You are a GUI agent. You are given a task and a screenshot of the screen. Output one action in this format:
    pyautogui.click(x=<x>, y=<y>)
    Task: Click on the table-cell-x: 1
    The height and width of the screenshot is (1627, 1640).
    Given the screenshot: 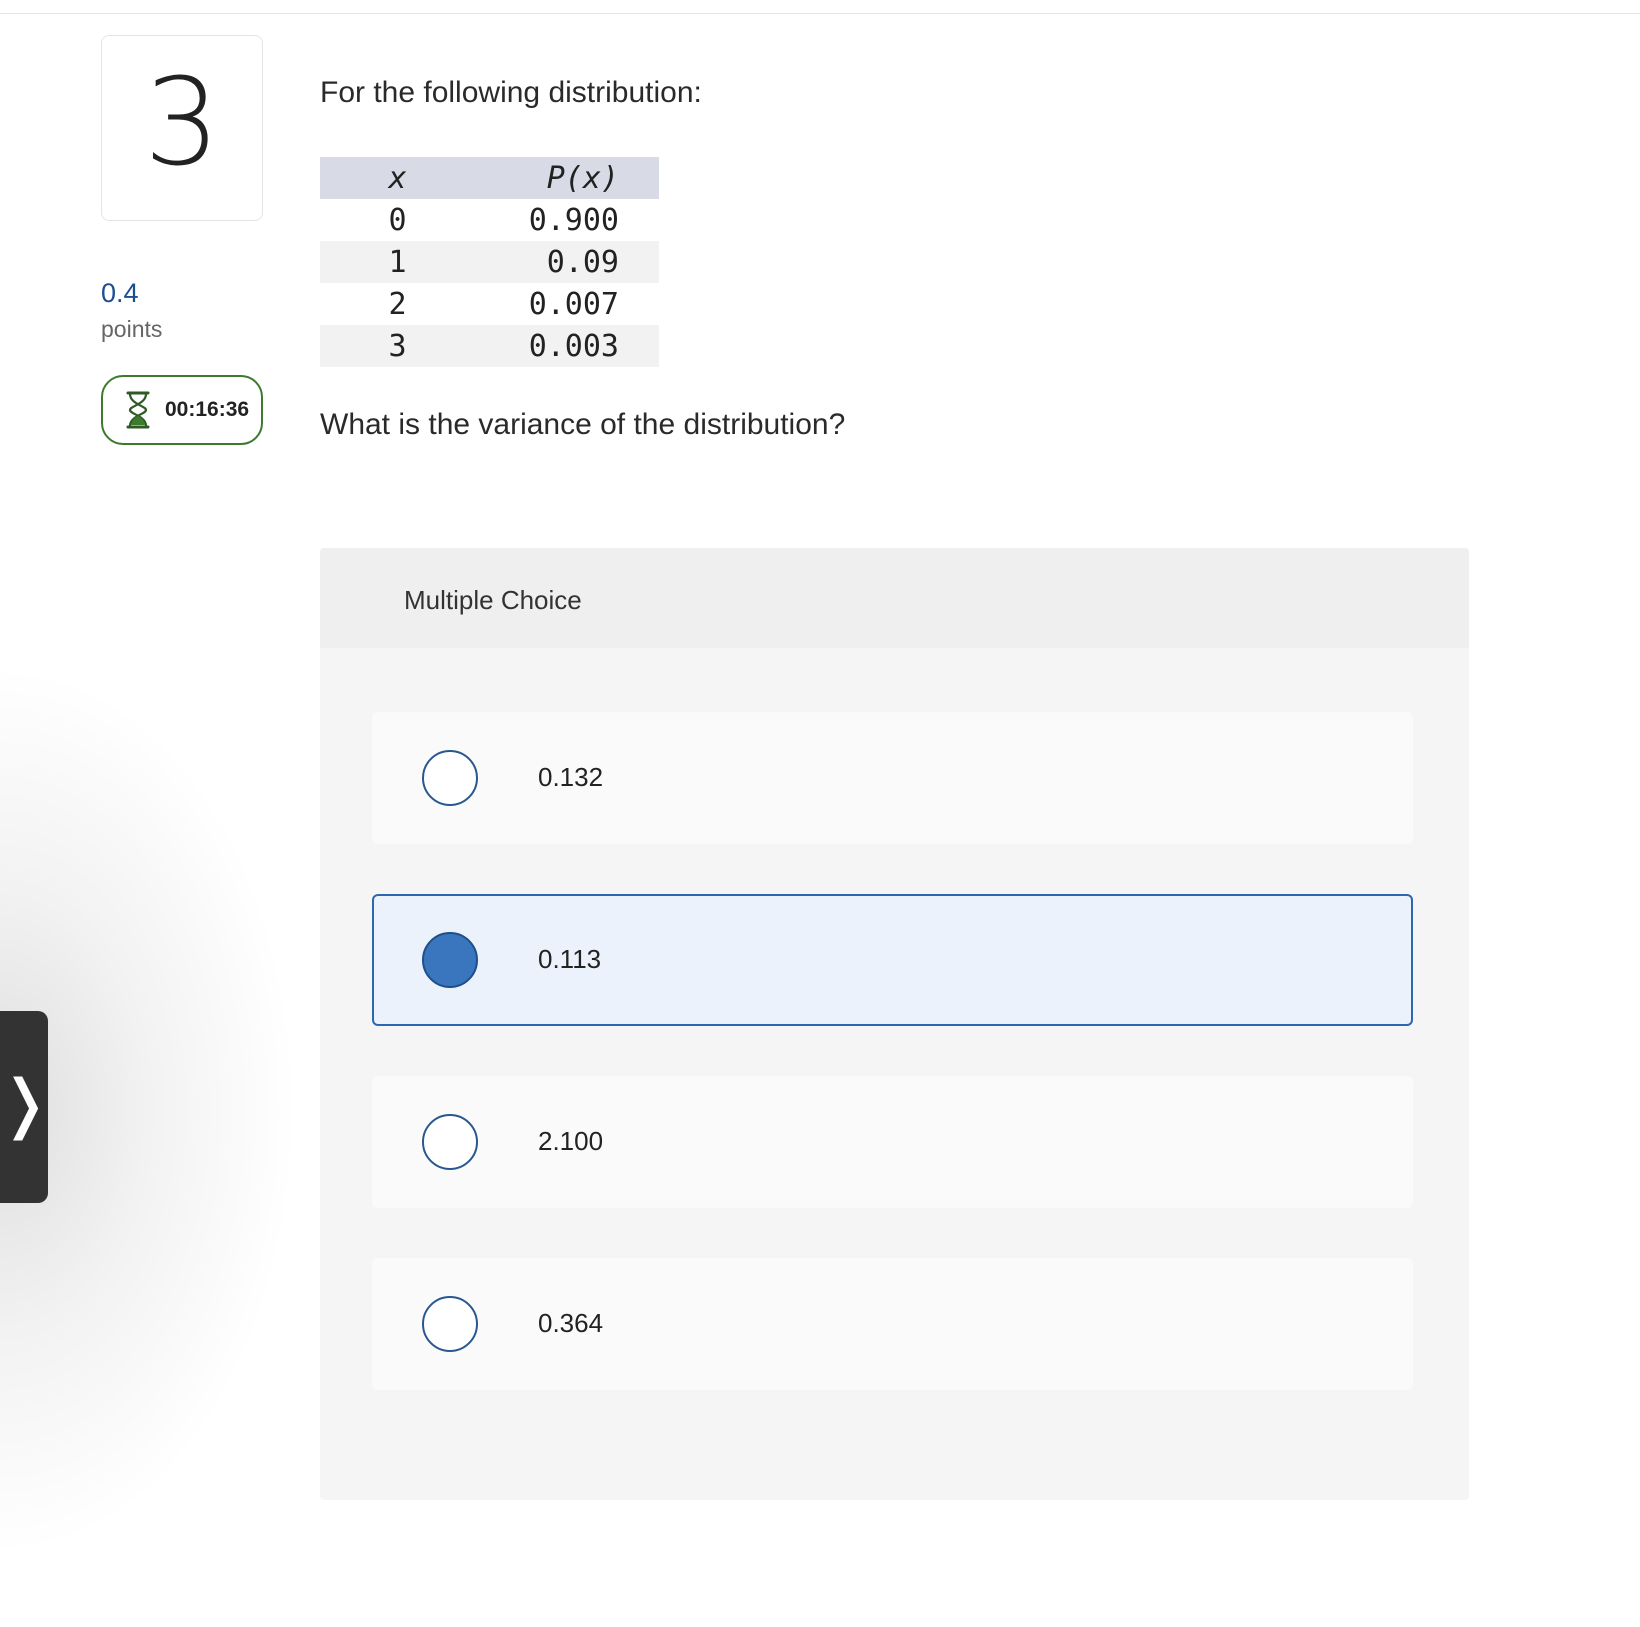 What is the action you would take?
    pyautogui.click(x=401, y=262)
    